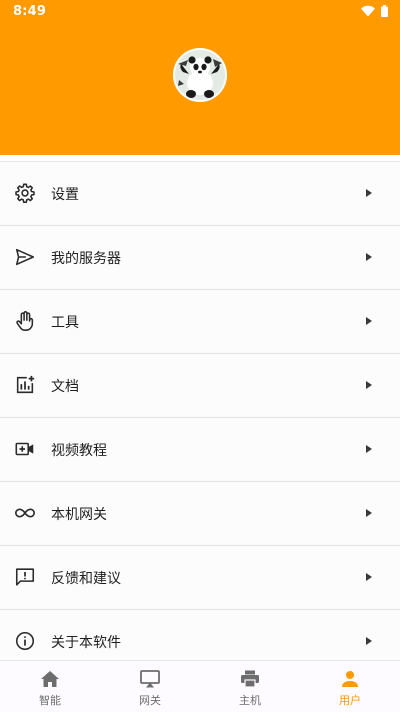 The width and height of the screenshot is (400, 712). What do you see at coordinates (79, 451) in the screenshot?
I see `menu-item-label: 视频教程` at bounding box center [79, 451].